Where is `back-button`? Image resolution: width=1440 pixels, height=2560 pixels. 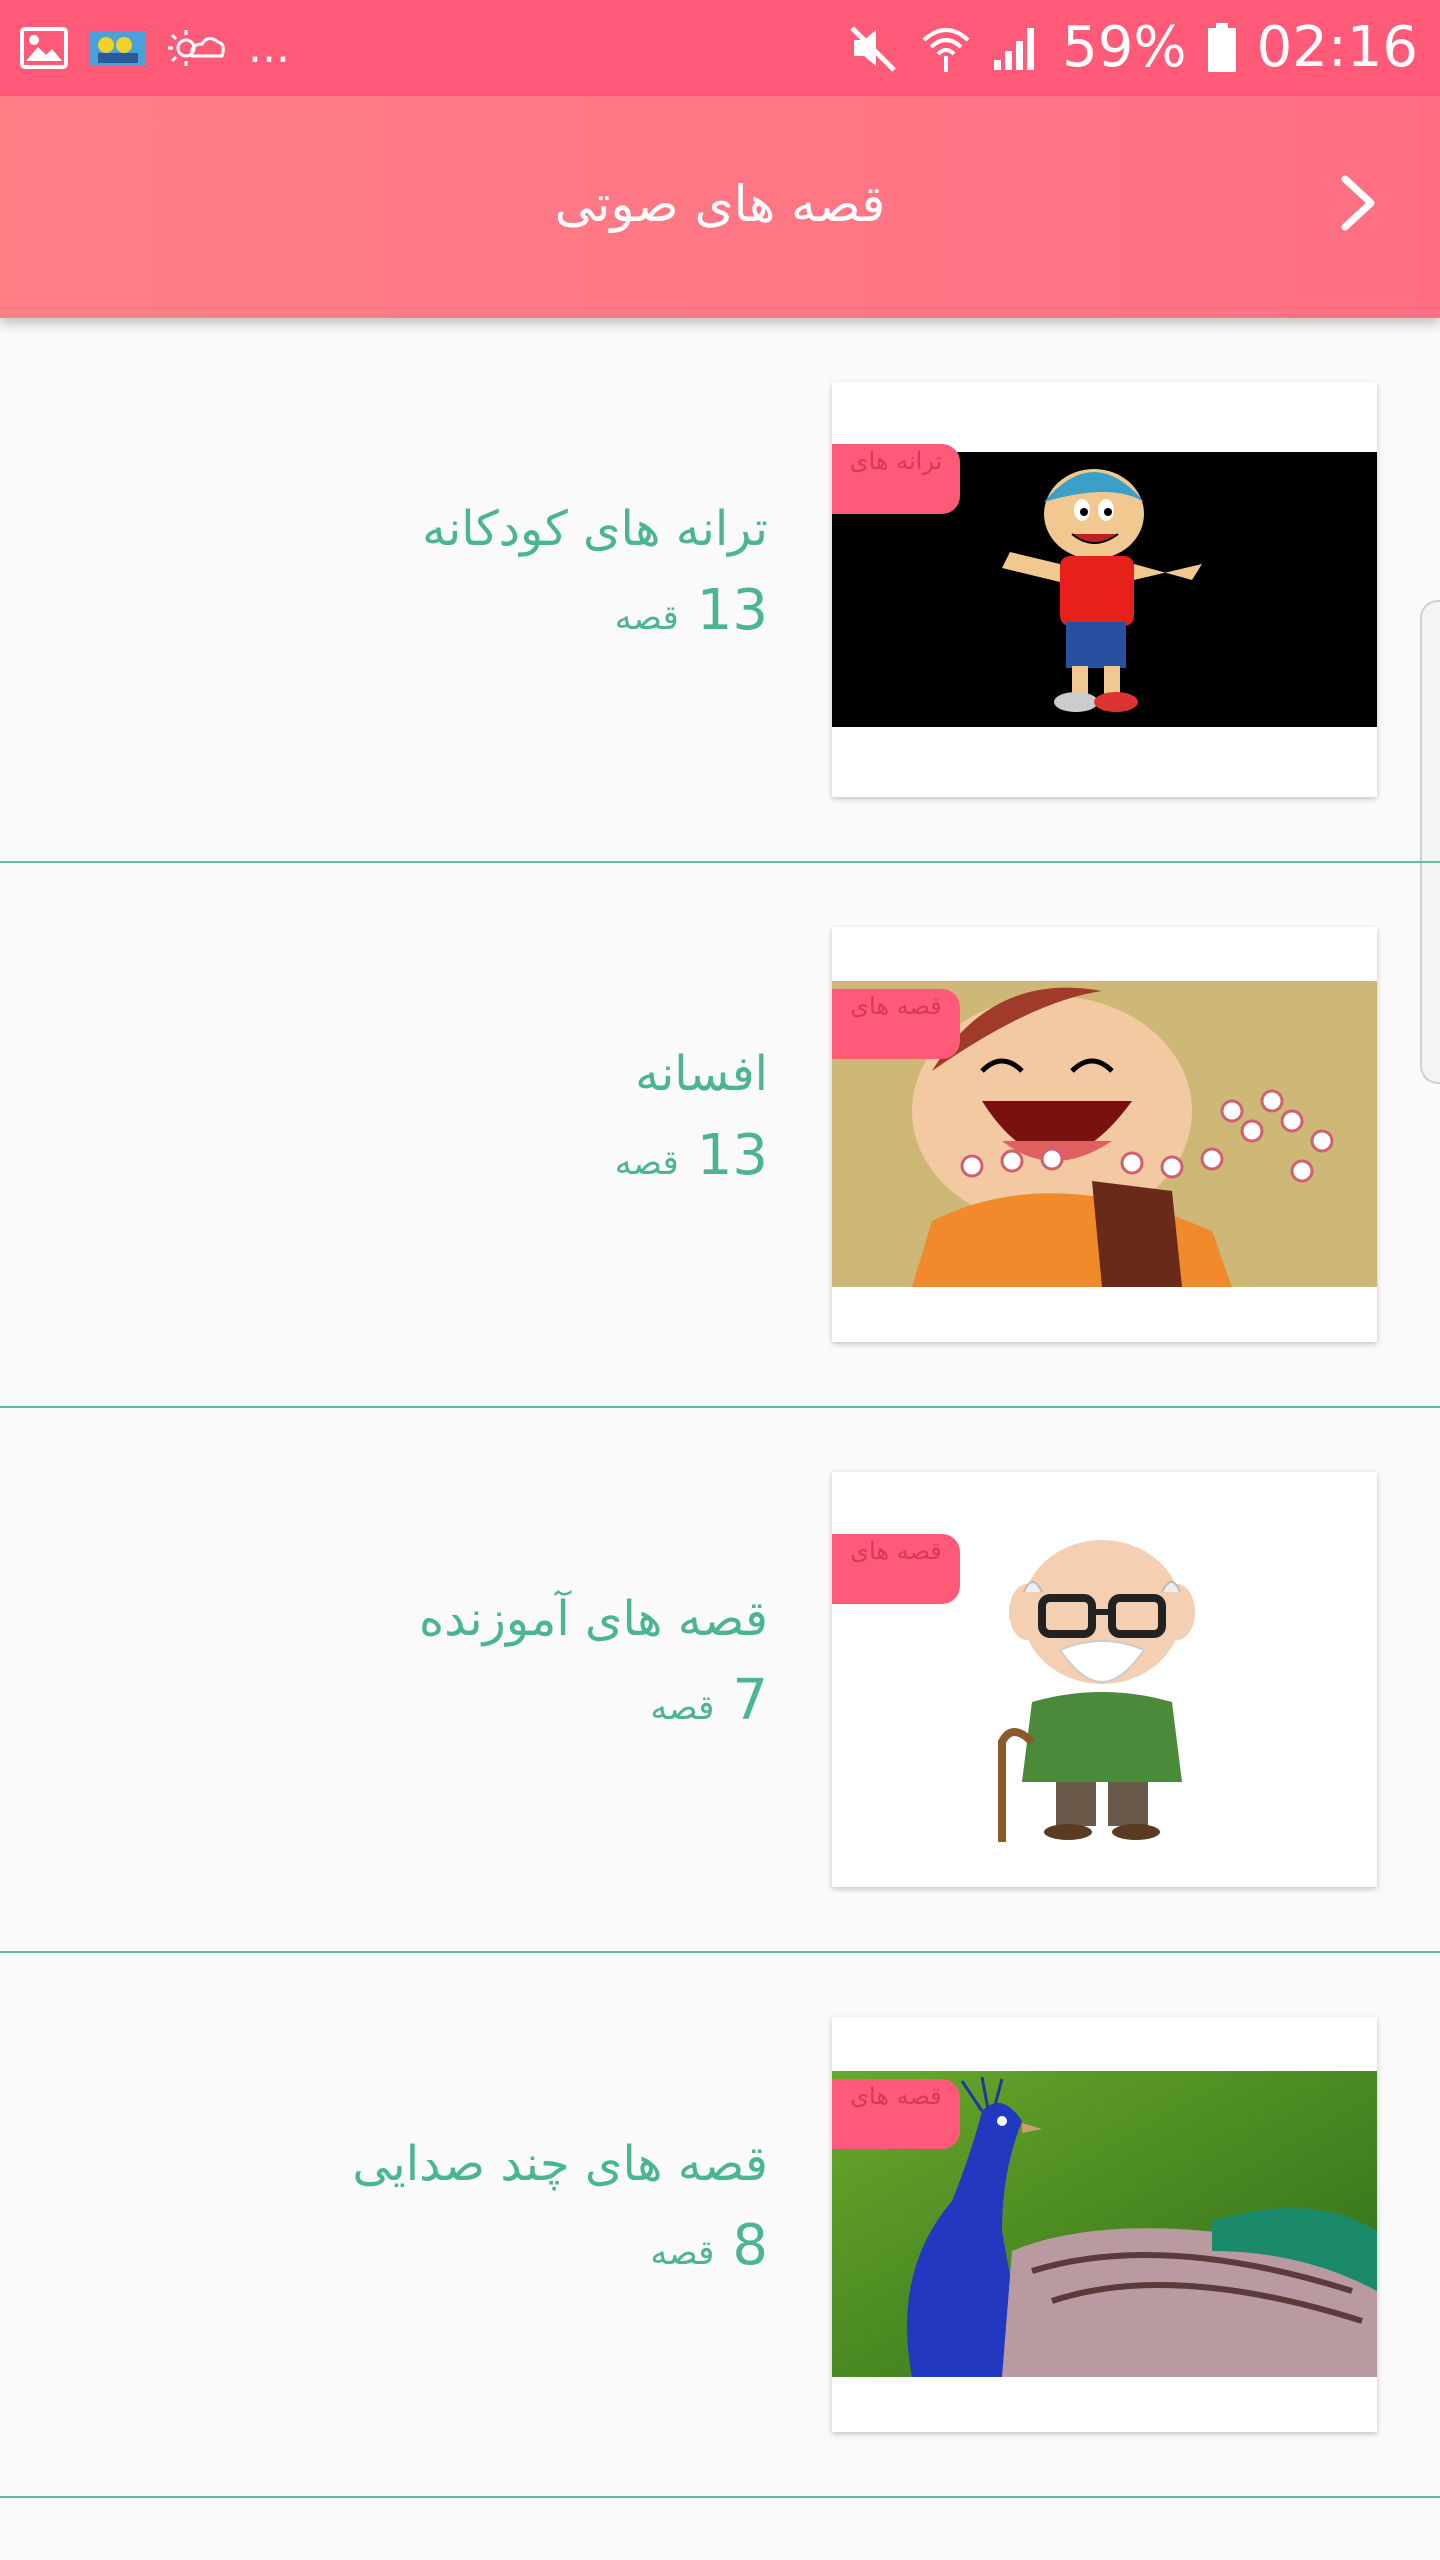 back-button is located at coordinates (1359, 203).